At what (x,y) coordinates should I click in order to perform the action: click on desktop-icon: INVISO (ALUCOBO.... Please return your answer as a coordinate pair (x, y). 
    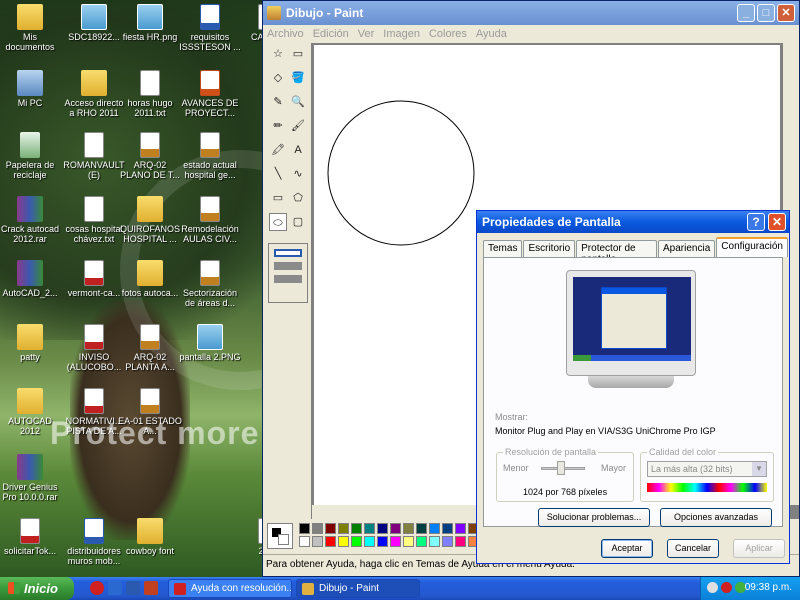
    Looking at the image, I should click on (94, 348).